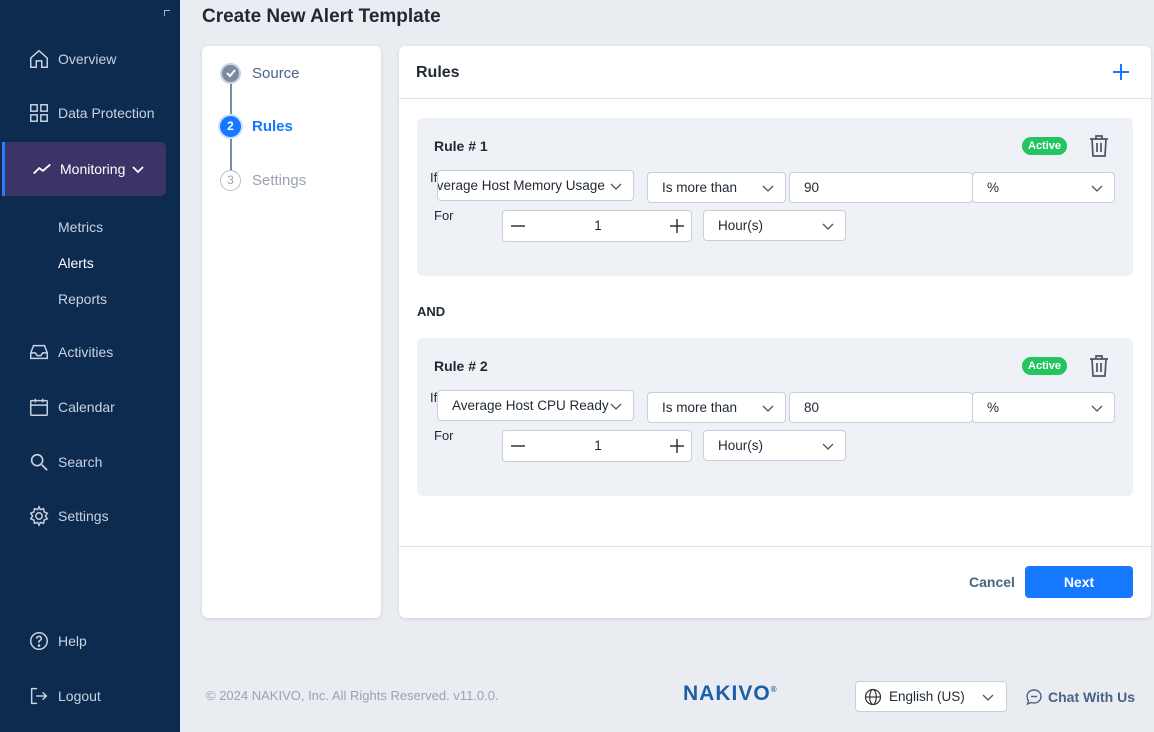 Image resolution: width=1154 pixels, height=732 pixels. I want to click on sidebar-item-help: Help, so click(90, 641).